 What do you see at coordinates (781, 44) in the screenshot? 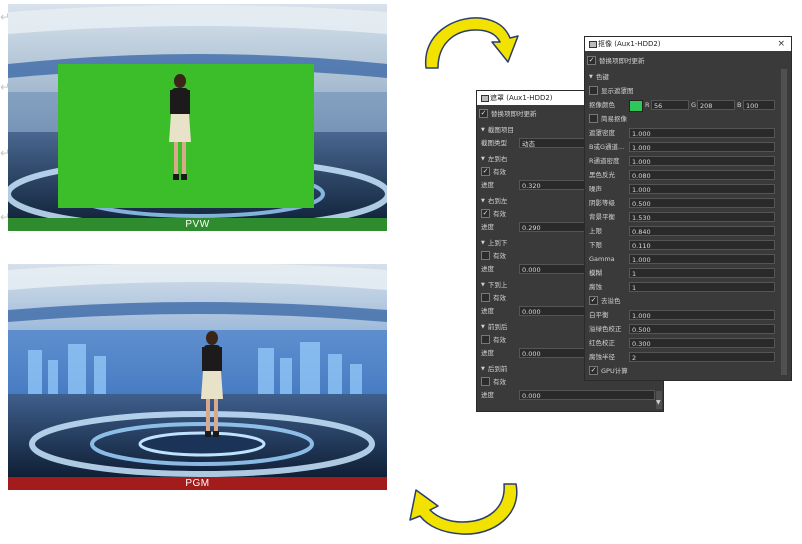
I see `close-icon: ×` at bounding box center [781, 44].